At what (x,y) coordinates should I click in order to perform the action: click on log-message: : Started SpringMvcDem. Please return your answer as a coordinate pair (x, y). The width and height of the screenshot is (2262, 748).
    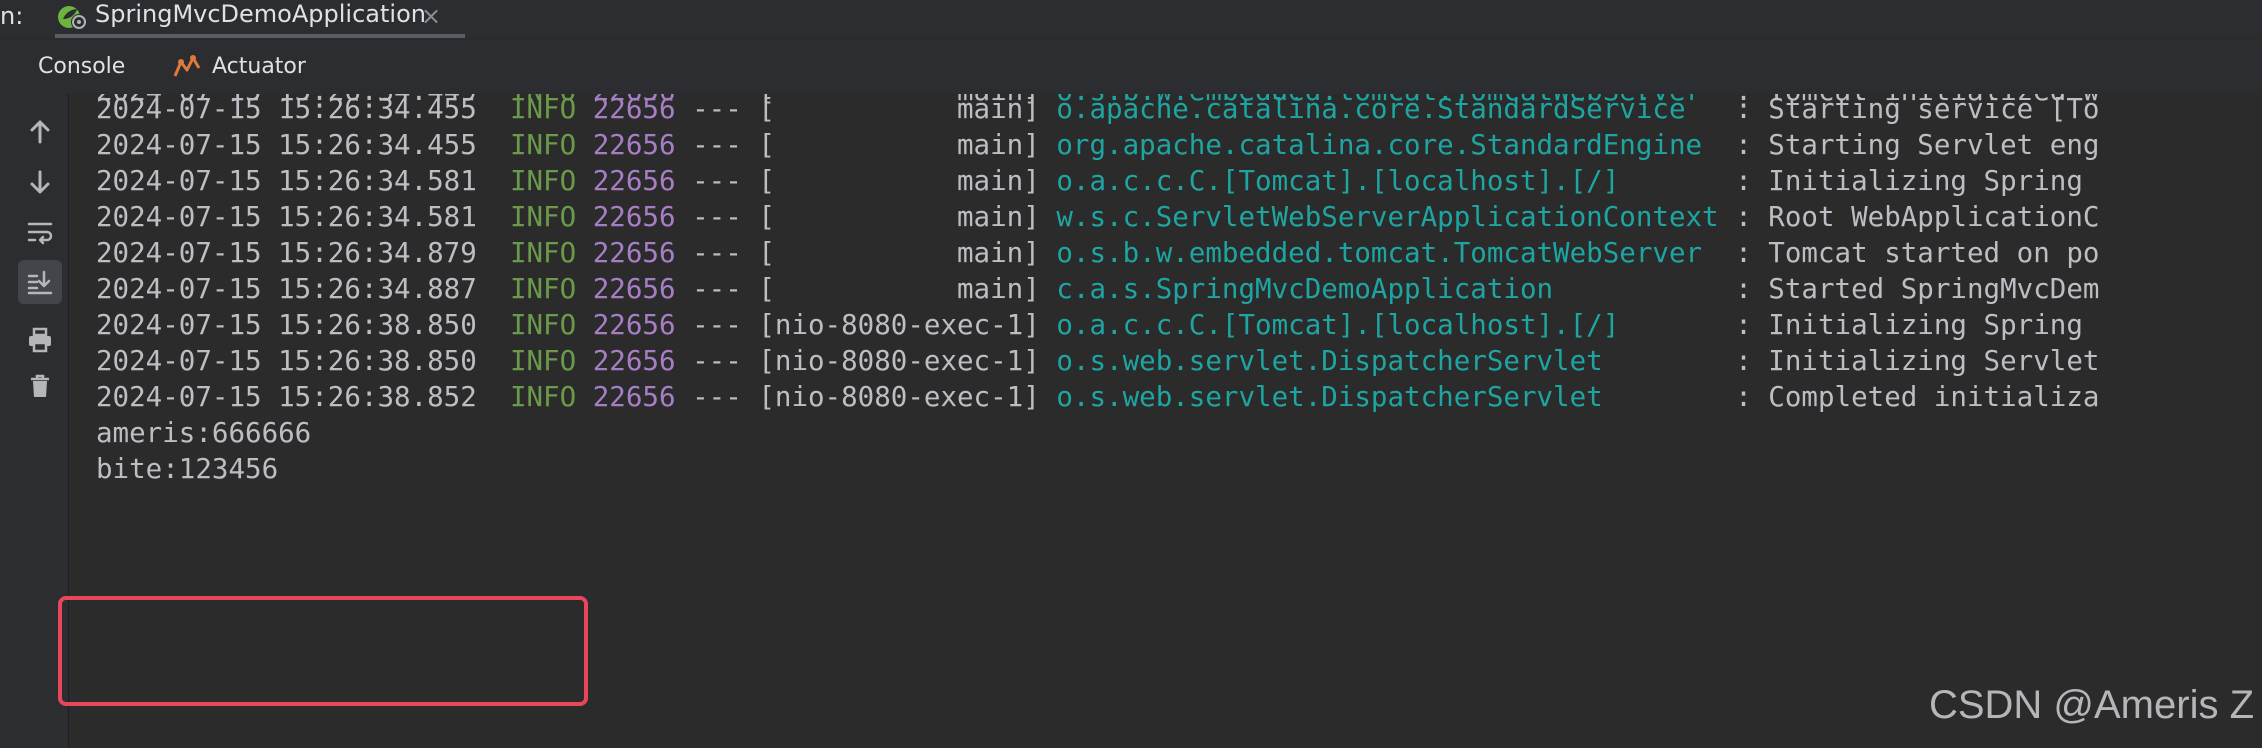
    Looking at the image, I should click on (1917, 289).